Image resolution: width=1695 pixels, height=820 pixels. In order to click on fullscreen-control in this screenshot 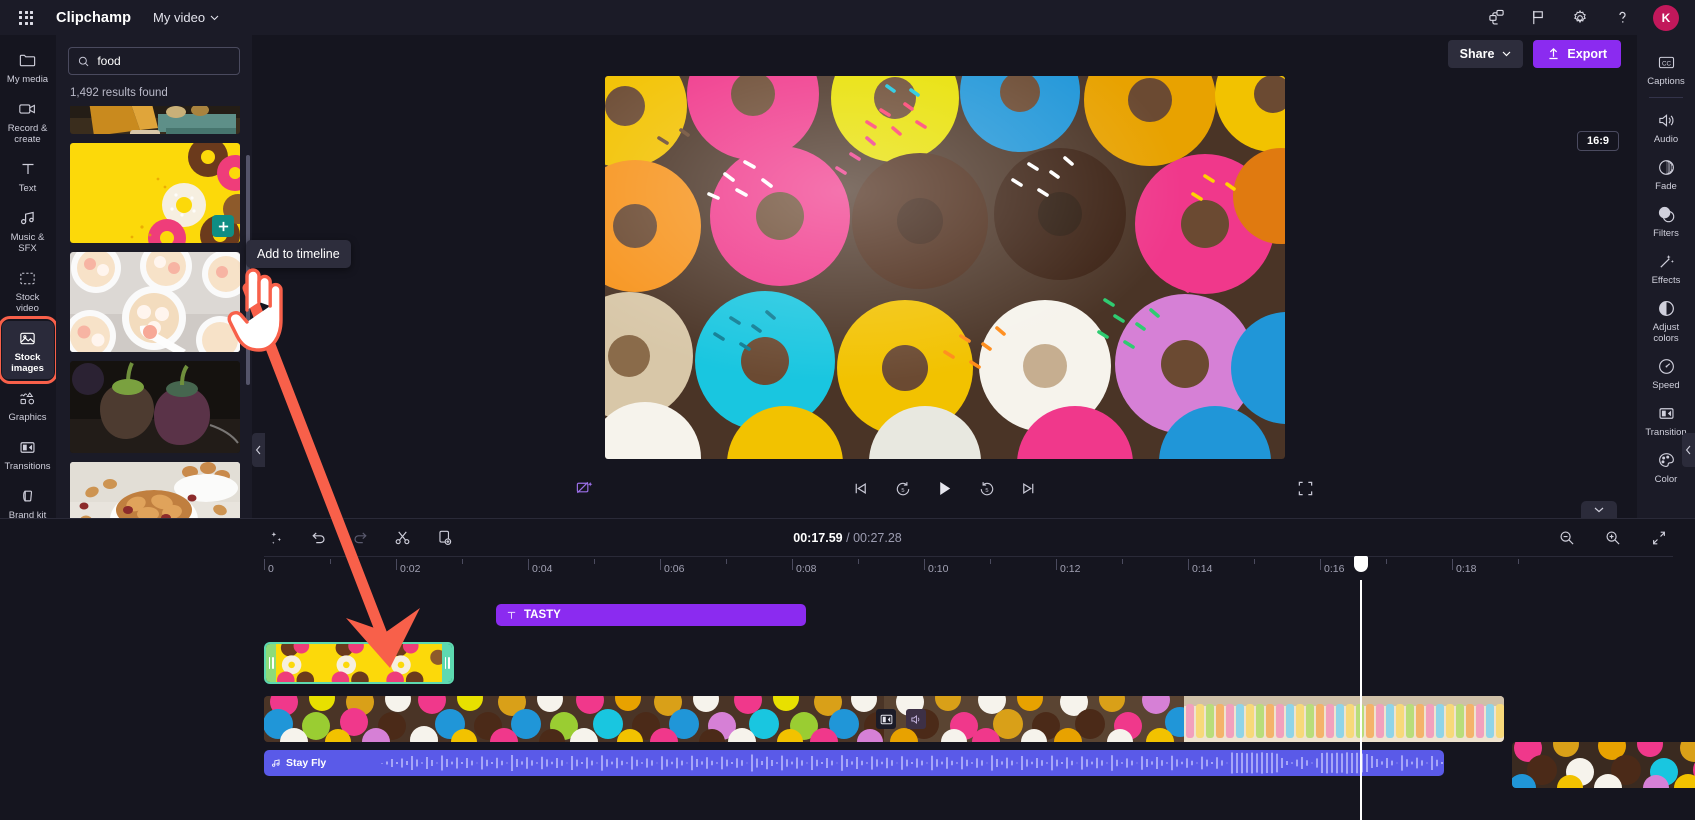, I will do `click(1305, 489)`.